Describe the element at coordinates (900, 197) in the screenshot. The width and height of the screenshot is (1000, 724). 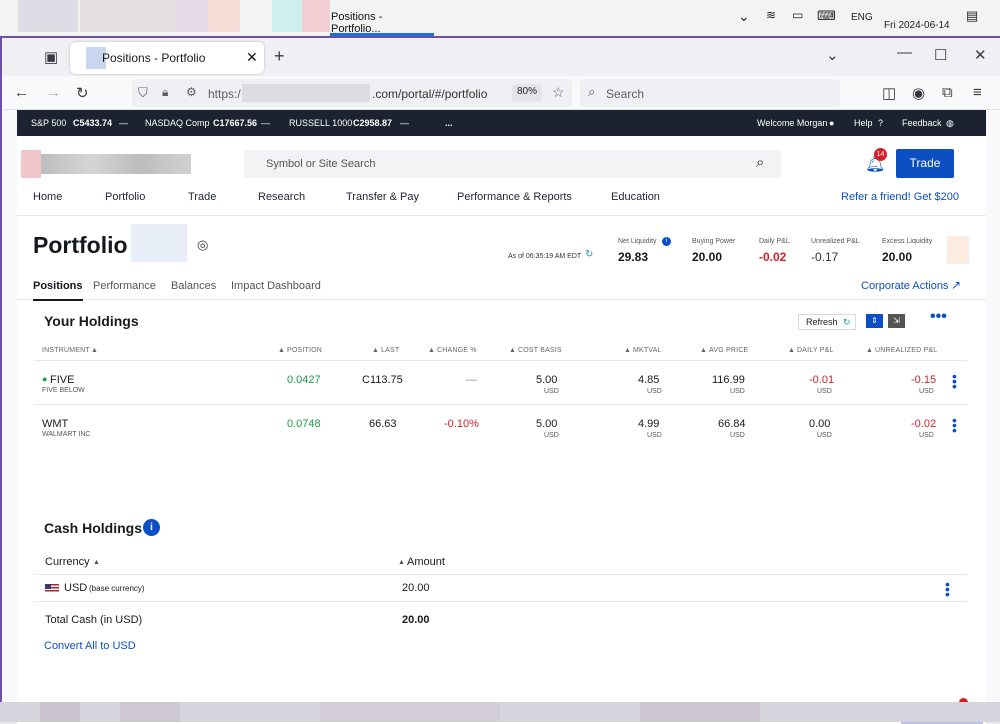
I see `referral-link: Refer a friend! Get $200` at that location.